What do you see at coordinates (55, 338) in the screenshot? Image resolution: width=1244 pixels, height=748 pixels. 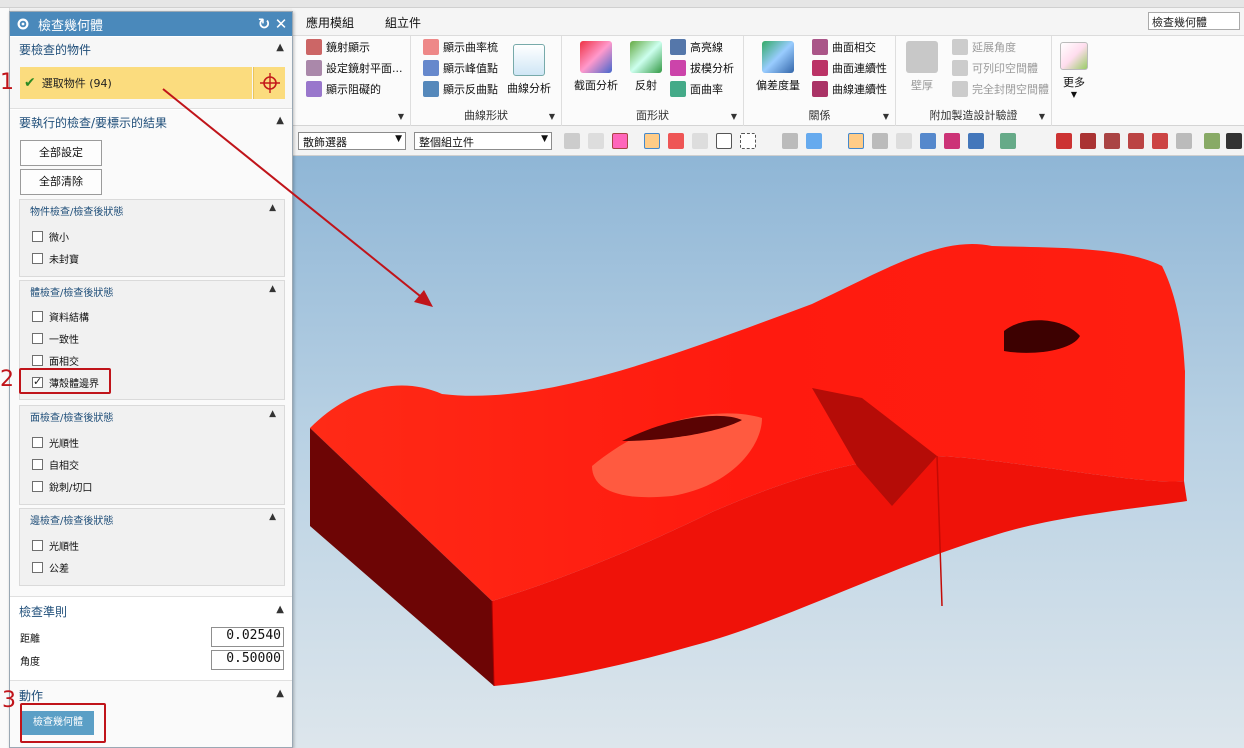 I see `checkbox-consistency: 一致性` at bounding box center [55, 338].